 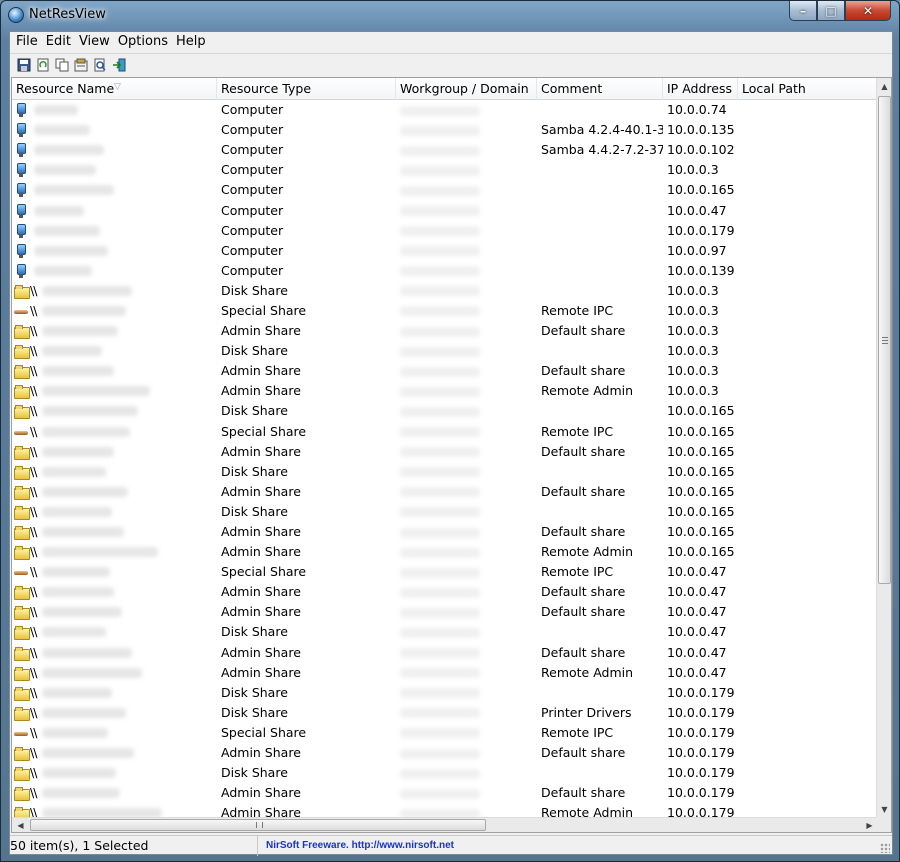 I want to click on table-row: Computer Samba 4.4.2-7.2-37...10.0.0.102, so click(x=445, y=150).